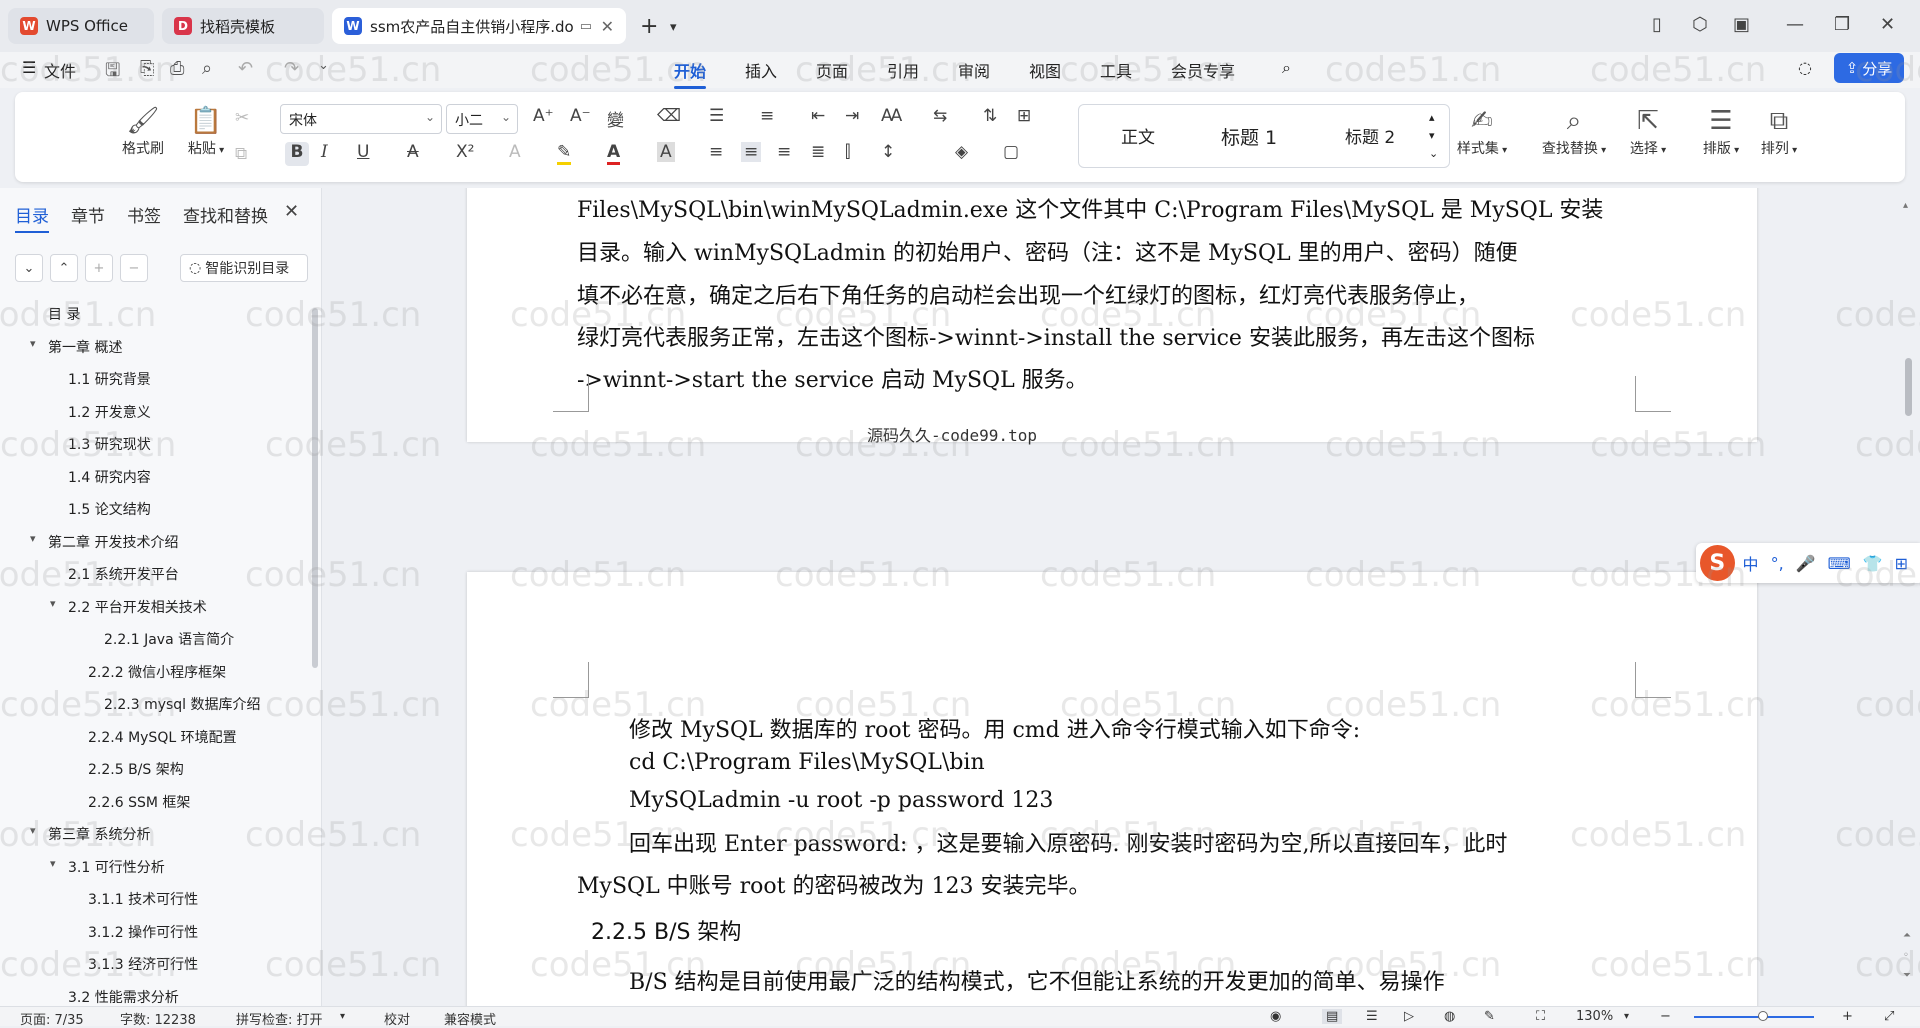  I want to click on menu-review: 审阅, so click(974, 70).